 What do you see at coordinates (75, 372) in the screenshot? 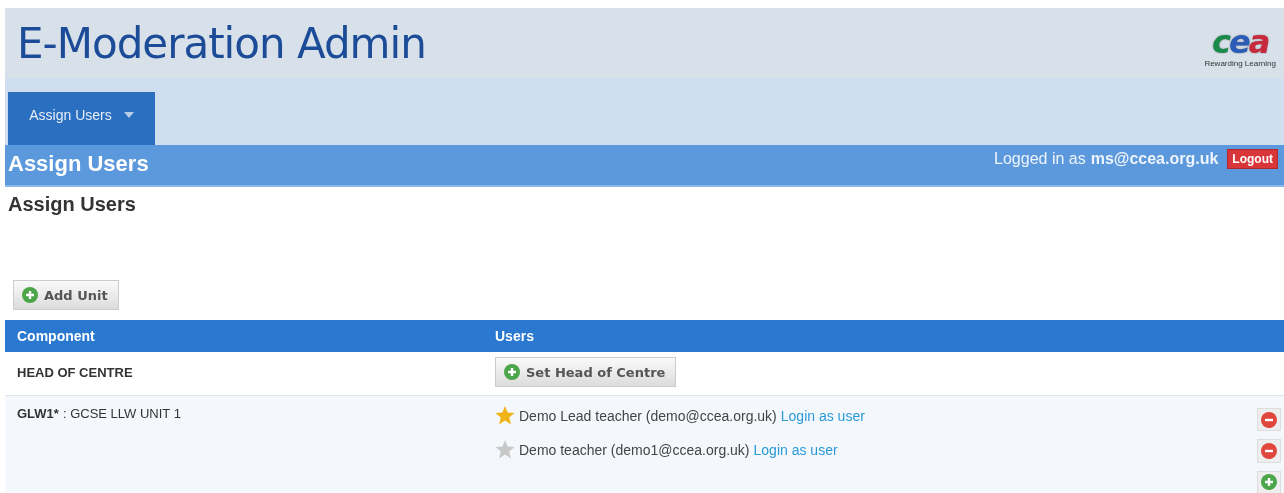
I see `component-cell: HEAD OF CENTRE` at bounding box center [75, 372].